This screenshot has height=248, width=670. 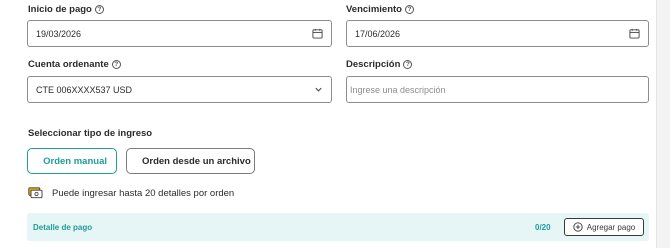 What do you see at coordinates (63, 227) in the screenshot?
I see `payment-detail-title: Detalle de pago` at bounding box center [63, 227].